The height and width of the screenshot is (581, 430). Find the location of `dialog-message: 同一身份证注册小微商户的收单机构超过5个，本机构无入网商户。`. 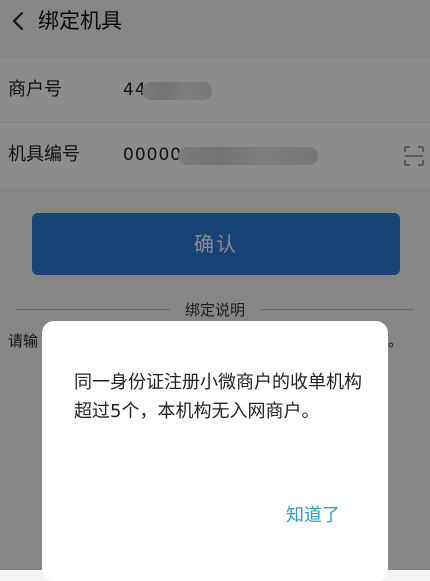

dialog-message: 同一身份证注册小微商户的收单机构超过5个，本机构无入网商户。 is located at coordinates (218, 397).